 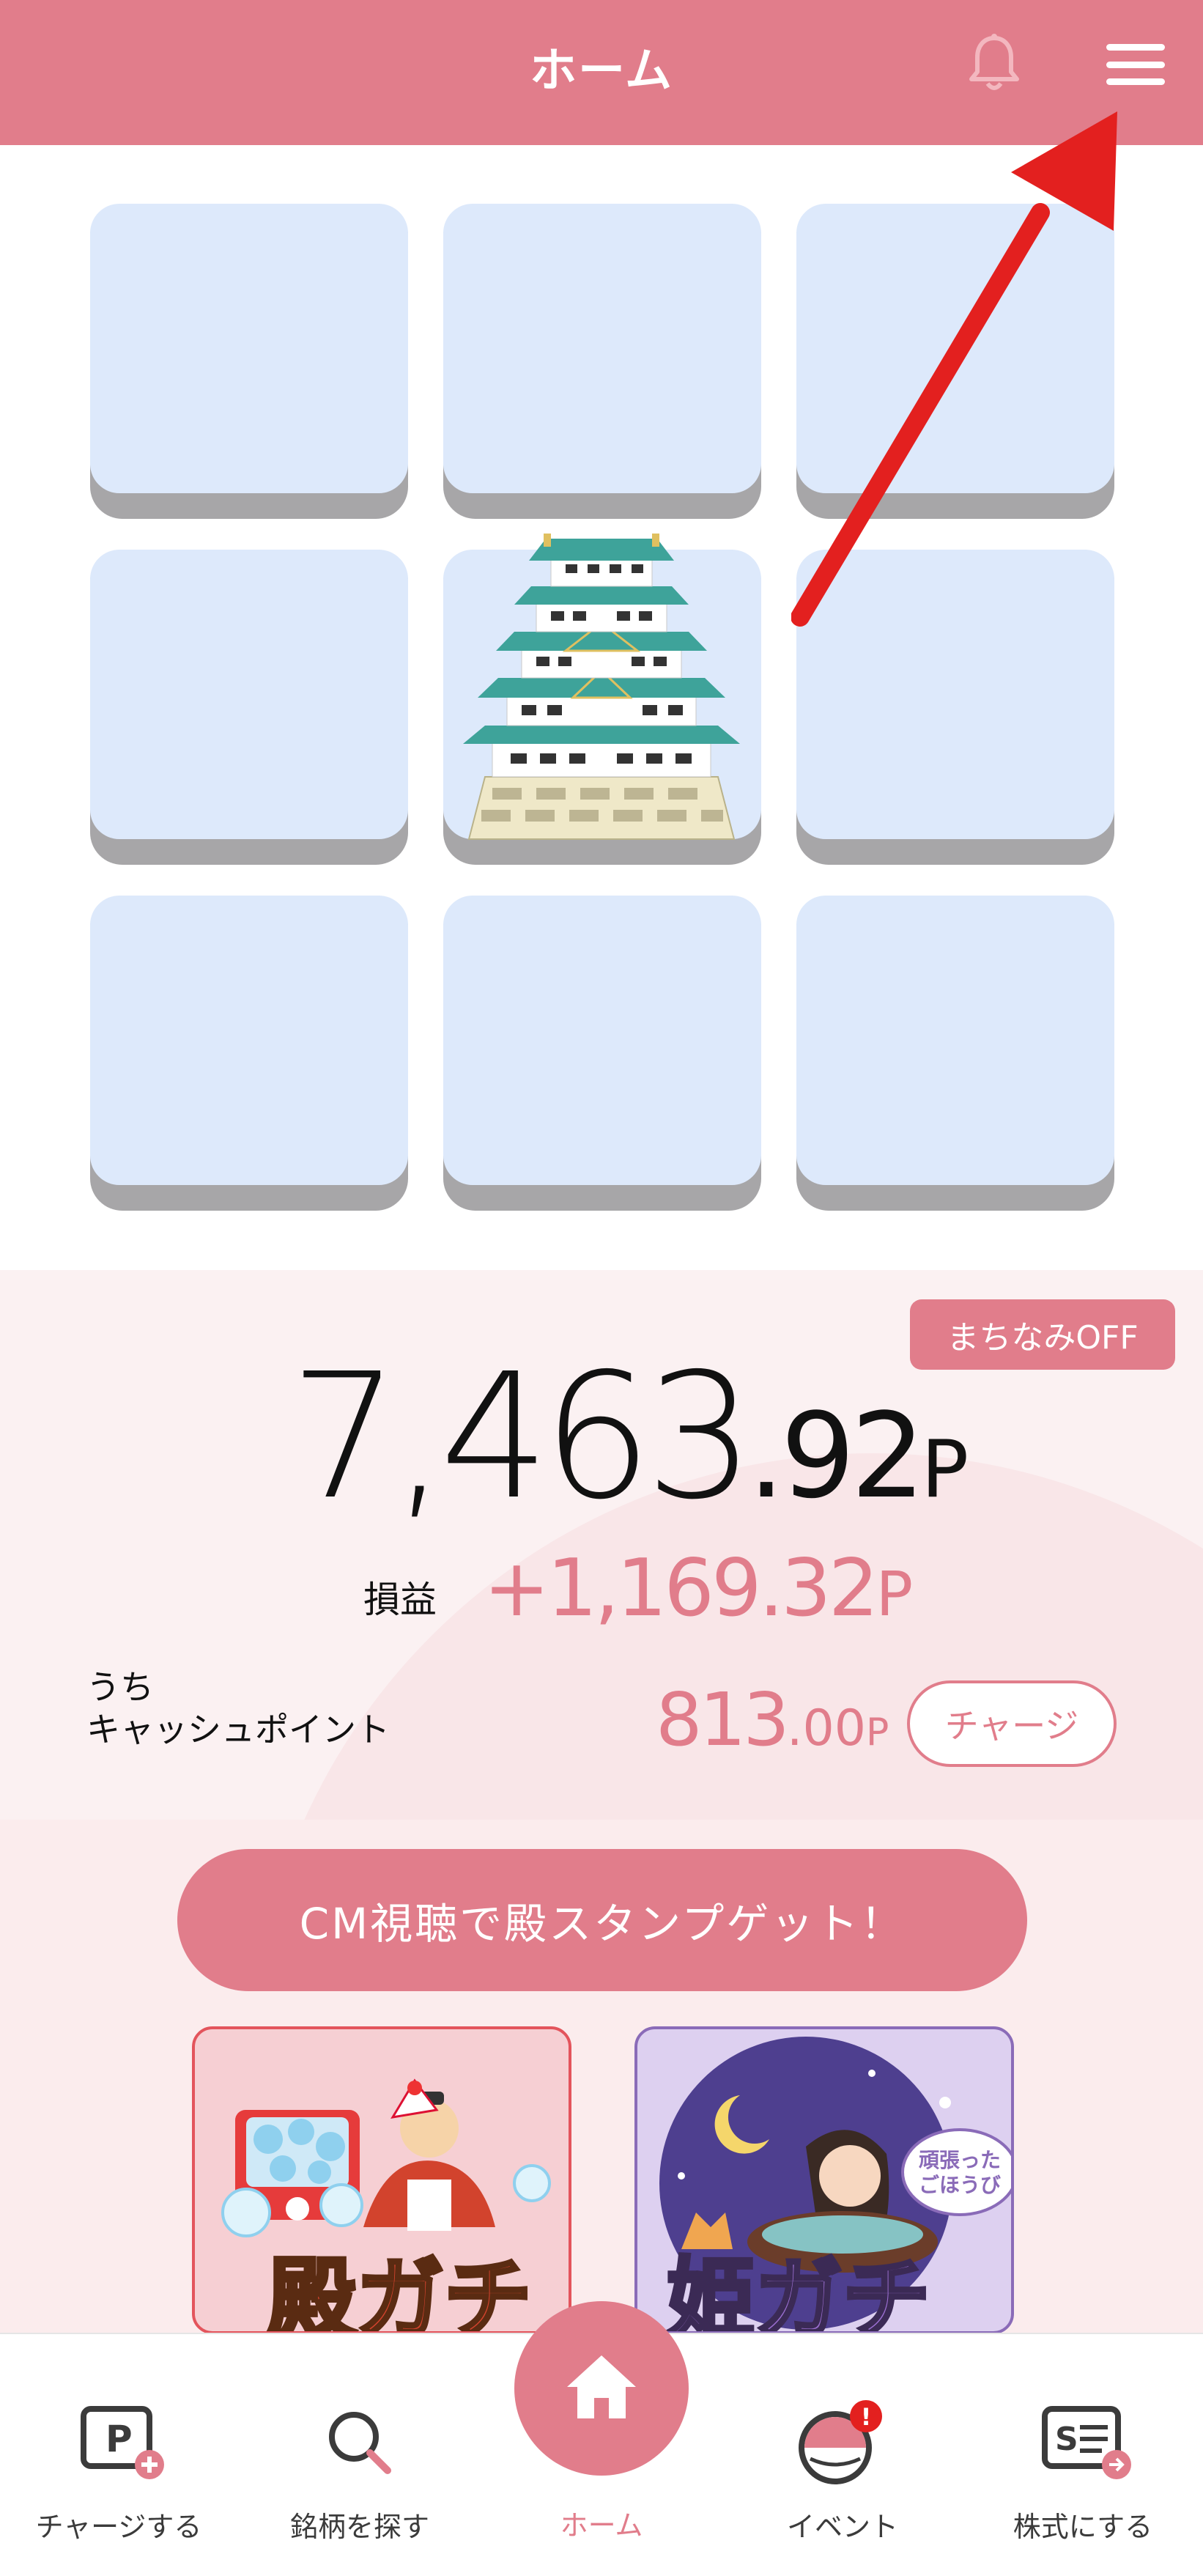 What do you see at coordinates (602, 1920) in the screenshot?
I see `cm-watch-button: CM視聴で殿スタンプゲット！` at bounding box center [602, 1920].